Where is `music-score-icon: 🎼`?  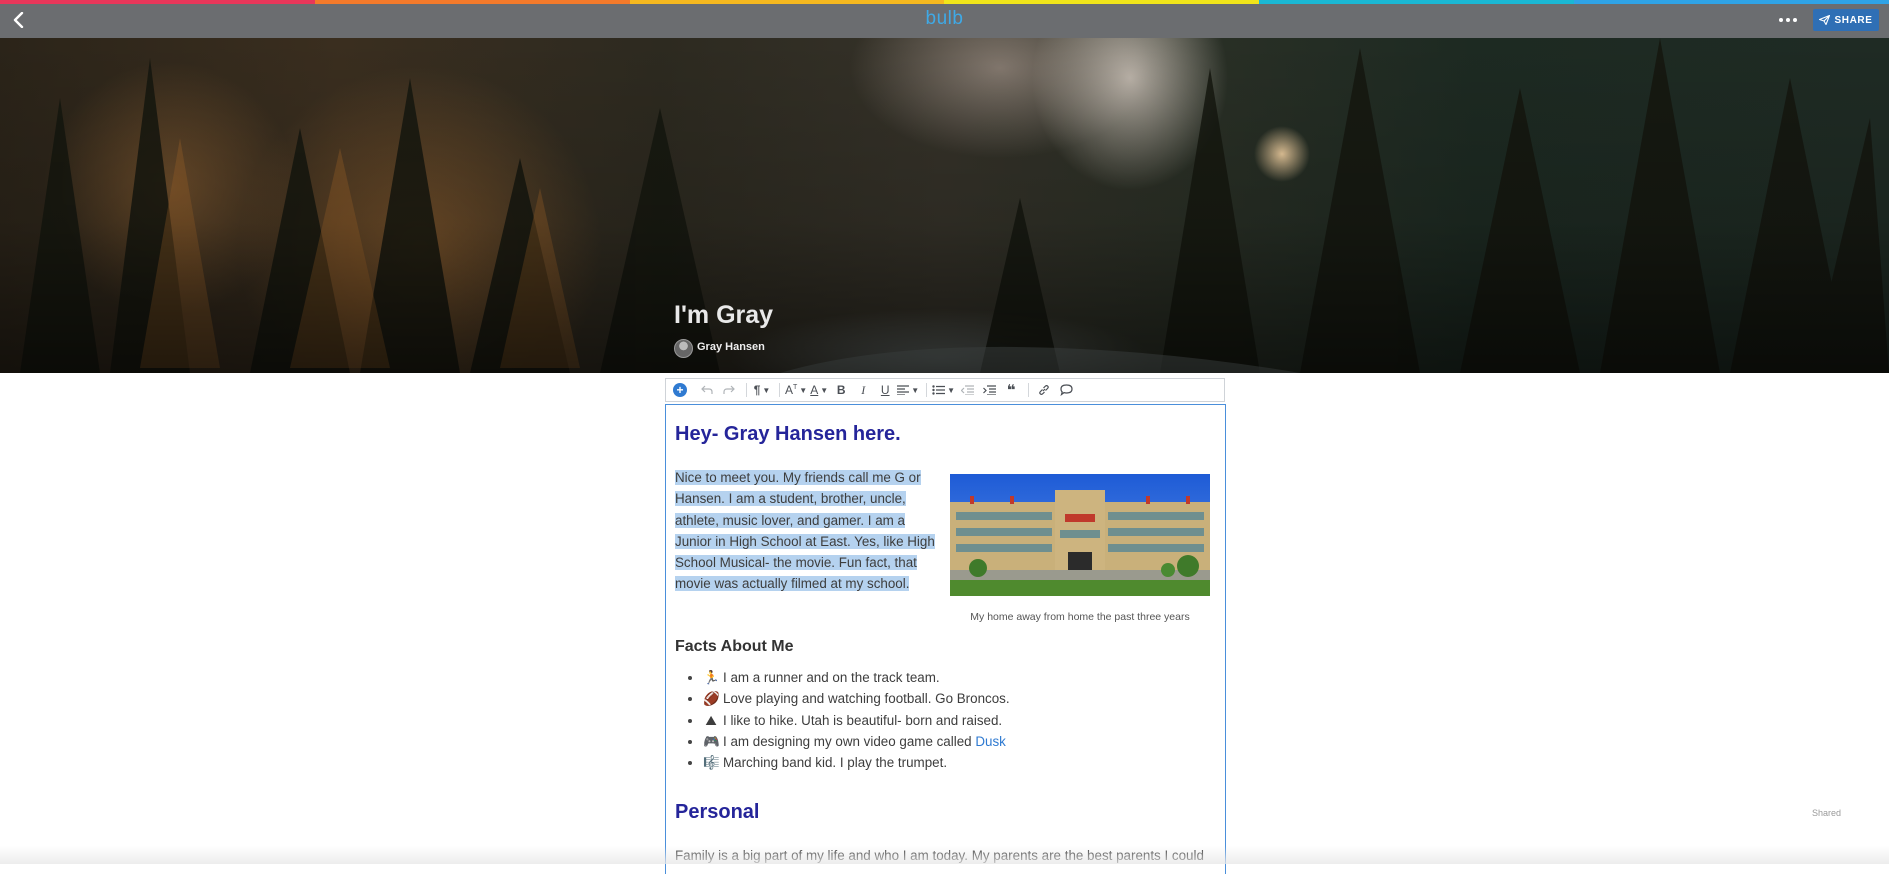
music-score-icon: 🎼 is located at coordinates (711, 763).